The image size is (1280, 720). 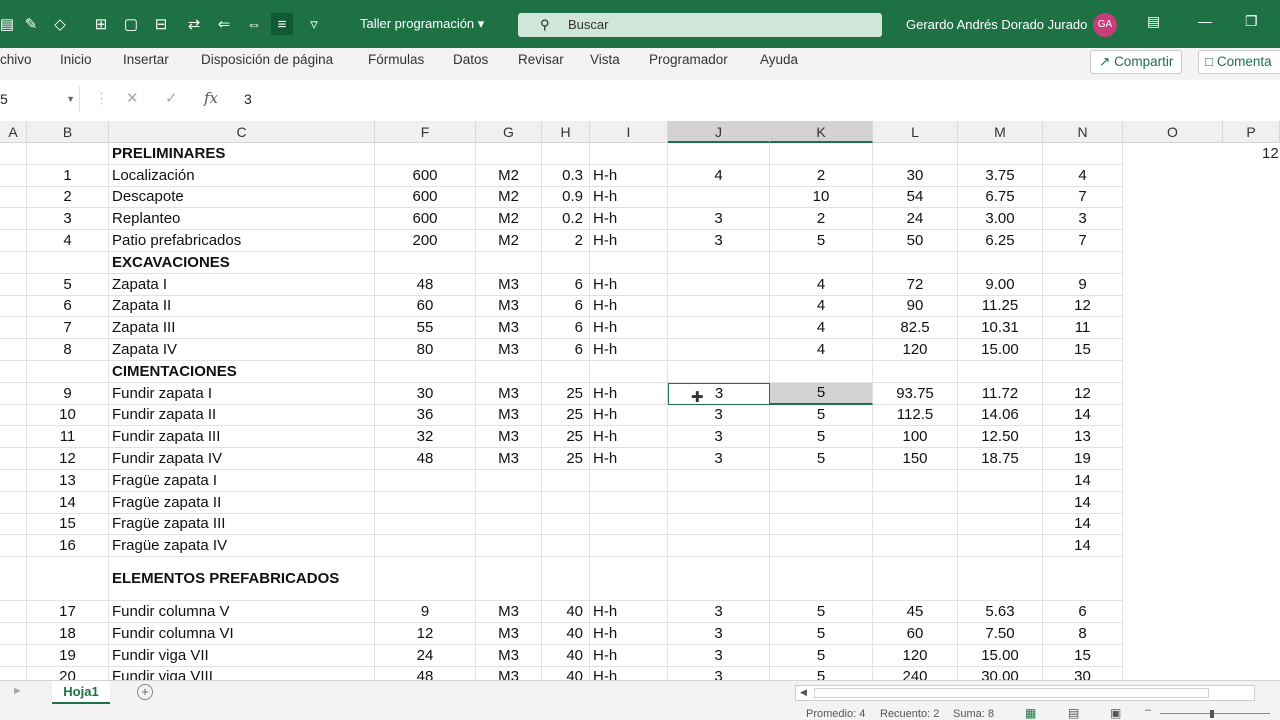 I want to click on table-cell-b, so click(x=68, y=579).